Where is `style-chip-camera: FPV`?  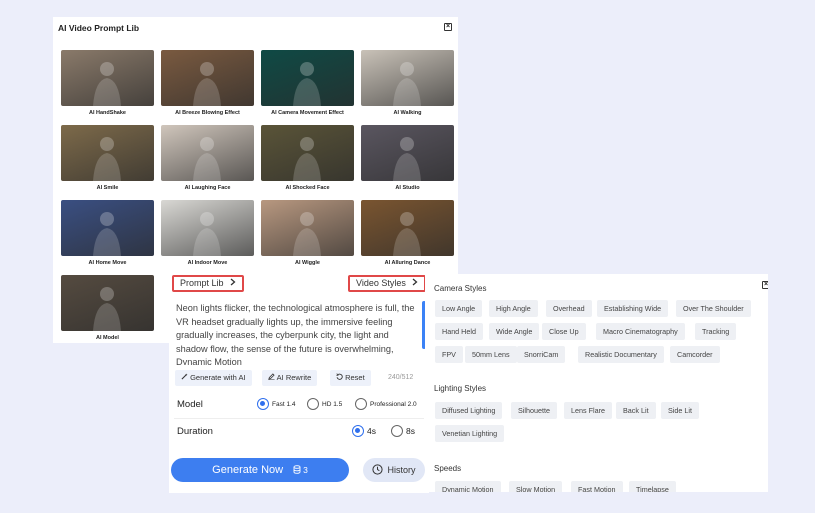
style-chip-camera: FPV is located at coordinates (449, 354).